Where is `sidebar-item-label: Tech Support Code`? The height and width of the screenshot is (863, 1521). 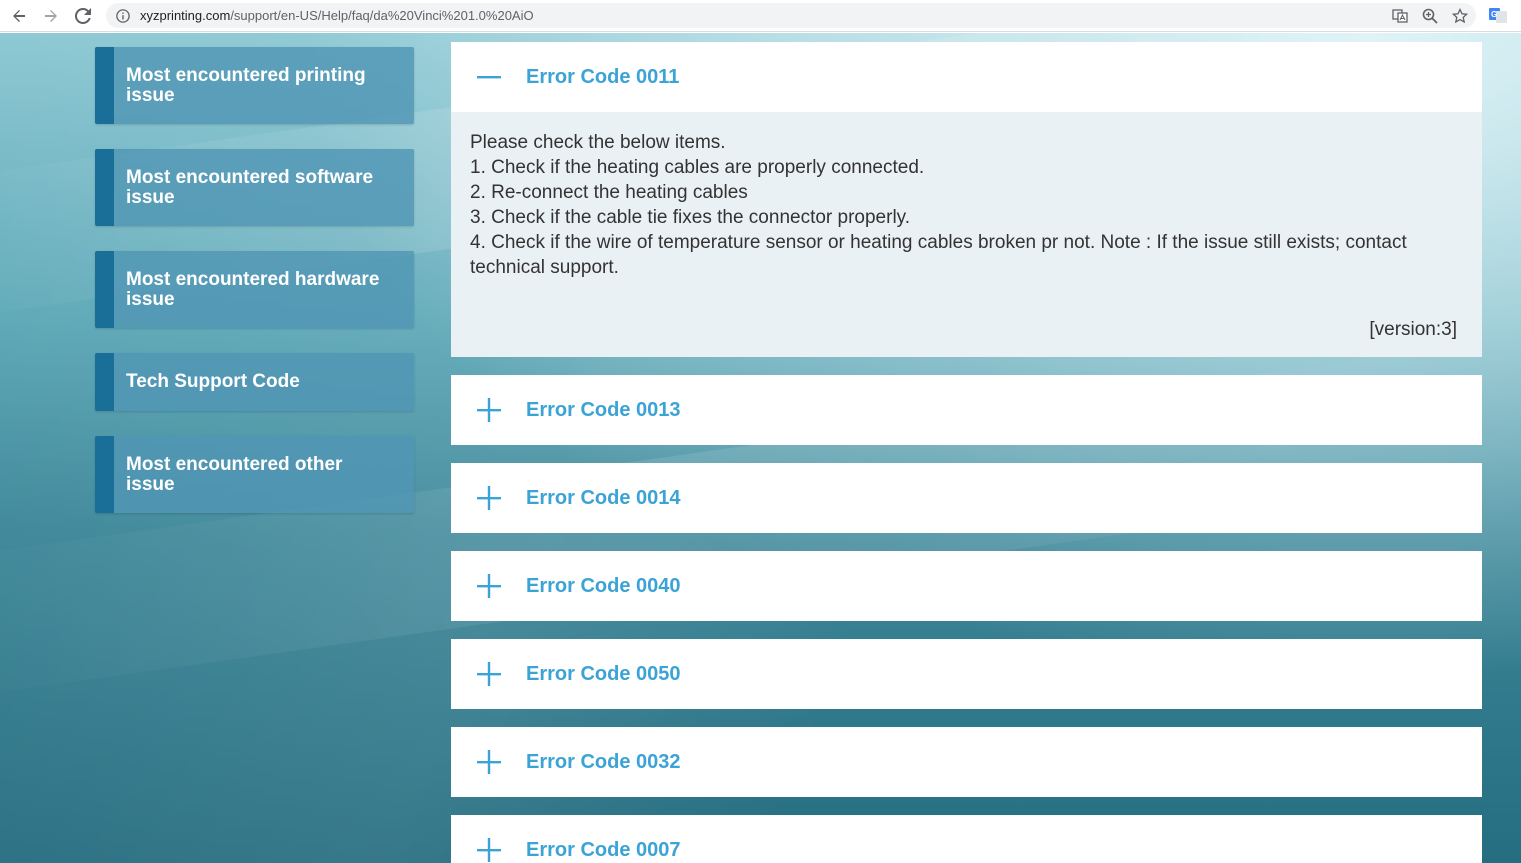
sidebar-item-label: Tech Support Code is located at coordinates (213, 381).